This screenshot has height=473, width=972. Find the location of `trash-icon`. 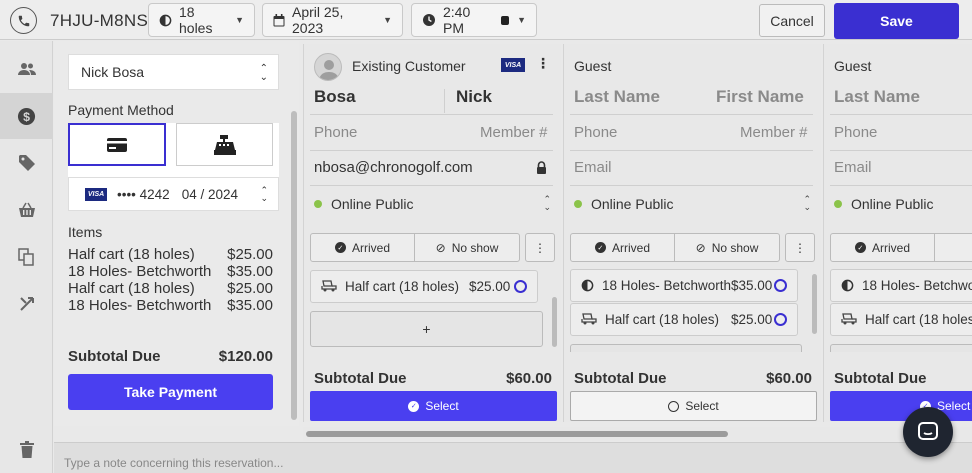

trash-icon is located at coordinates (26, 449).